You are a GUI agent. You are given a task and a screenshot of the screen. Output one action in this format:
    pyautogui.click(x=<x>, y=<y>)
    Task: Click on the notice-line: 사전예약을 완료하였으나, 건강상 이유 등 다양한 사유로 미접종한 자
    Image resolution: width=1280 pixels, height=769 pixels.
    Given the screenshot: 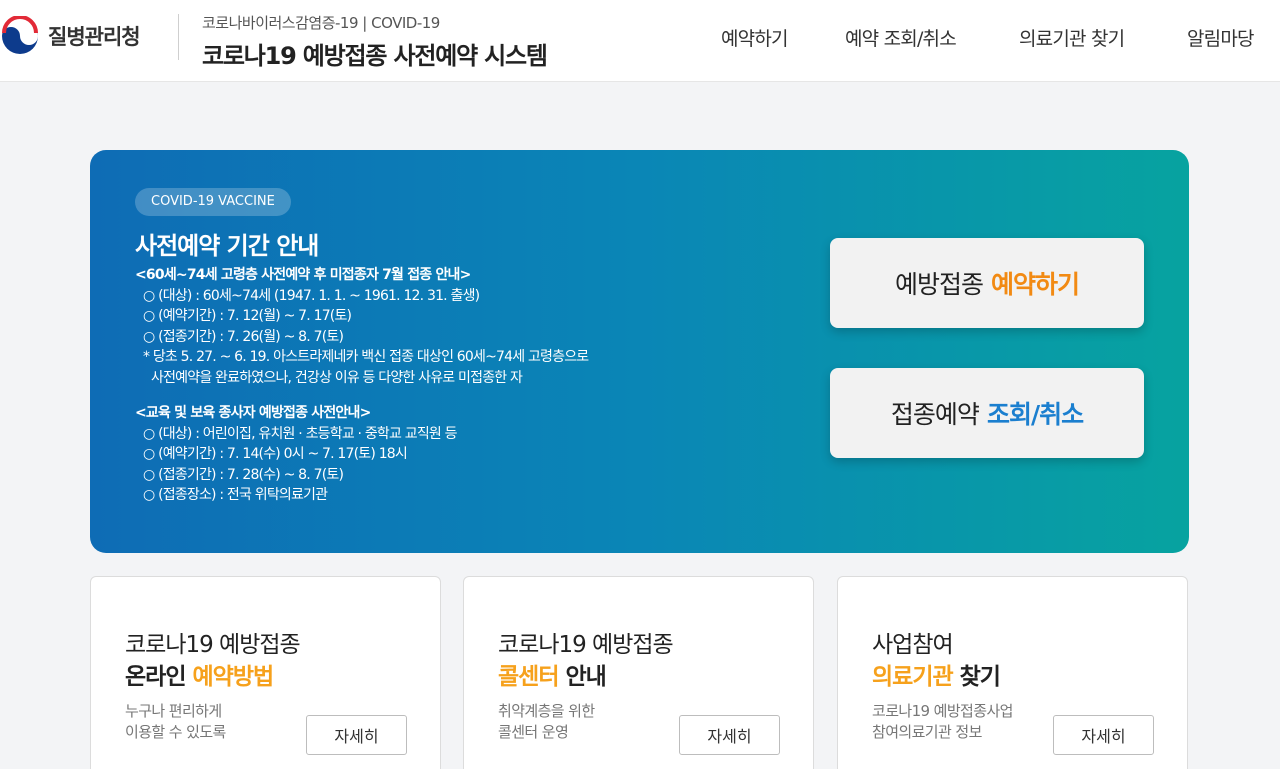 What is the action you would take?
    pyautogui.click(x=337, y=377)
    